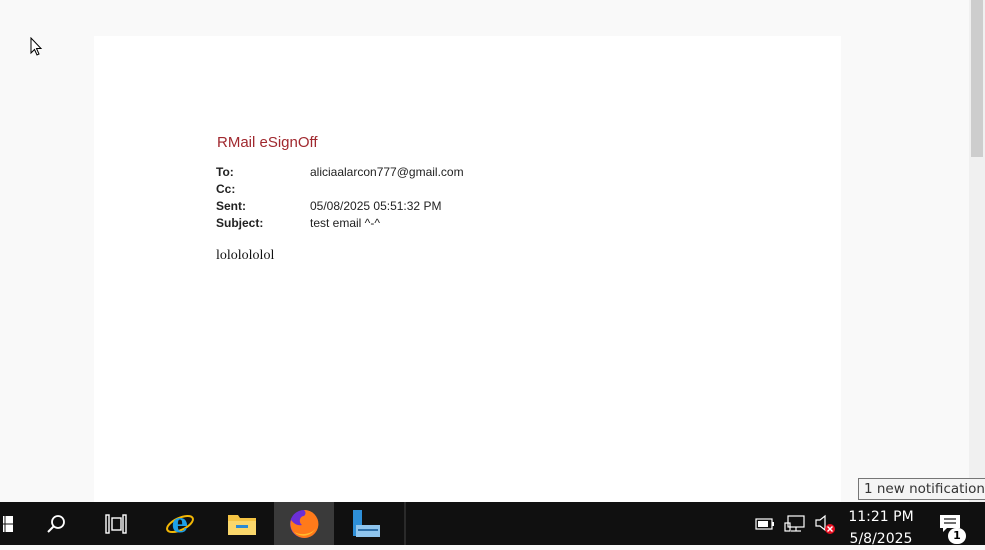 The image size is (985, 550). What do you see at coordinates (298, 223) in the screenshot?
I see `header-subject: Subject: test email ^-^` at bounding box center [298, 223].